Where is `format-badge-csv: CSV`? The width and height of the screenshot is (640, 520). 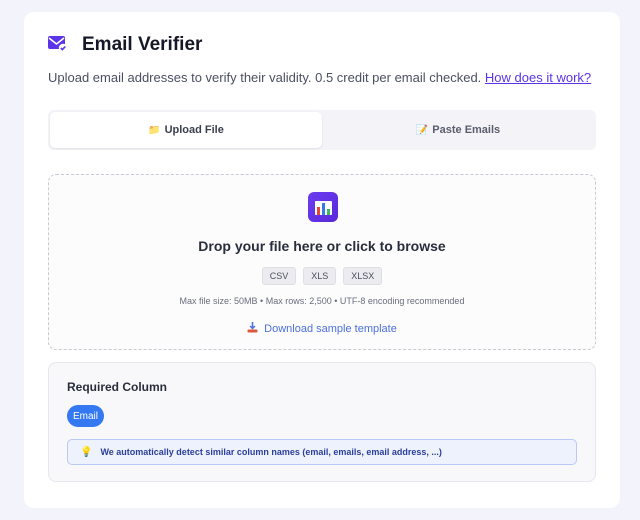
format-badge-csv: CSV is located at coordinates (279, 276).